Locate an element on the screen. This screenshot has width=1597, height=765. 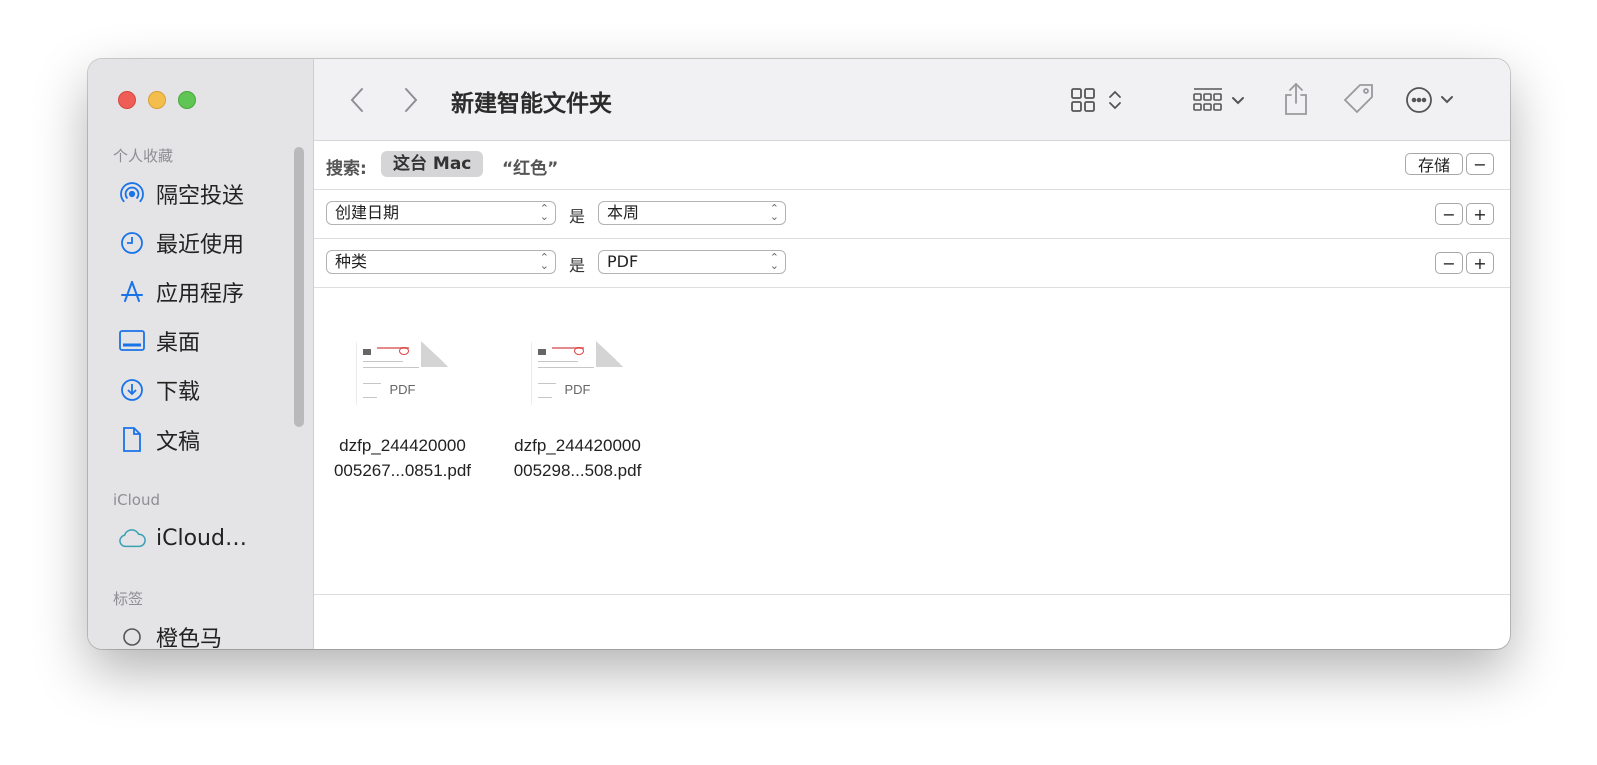
share-button is located at coordinates (1296, 99).